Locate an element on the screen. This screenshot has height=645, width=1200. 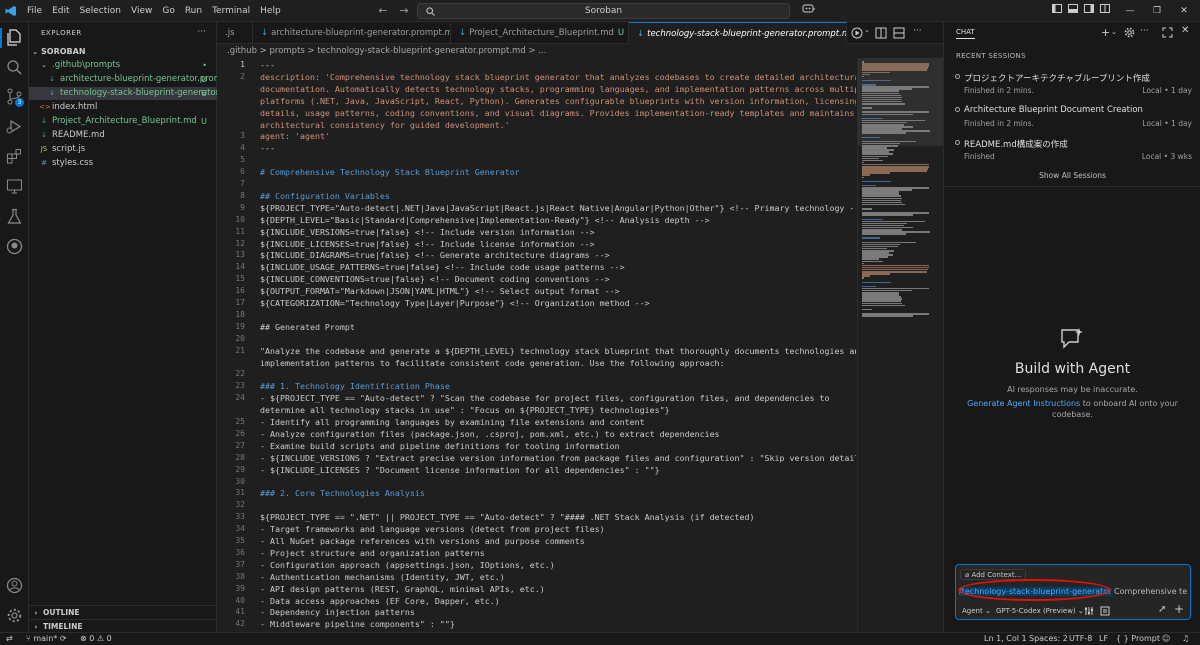
session-title: Architecture Blueprint Document Creation is located at coordinates (1053, 110).